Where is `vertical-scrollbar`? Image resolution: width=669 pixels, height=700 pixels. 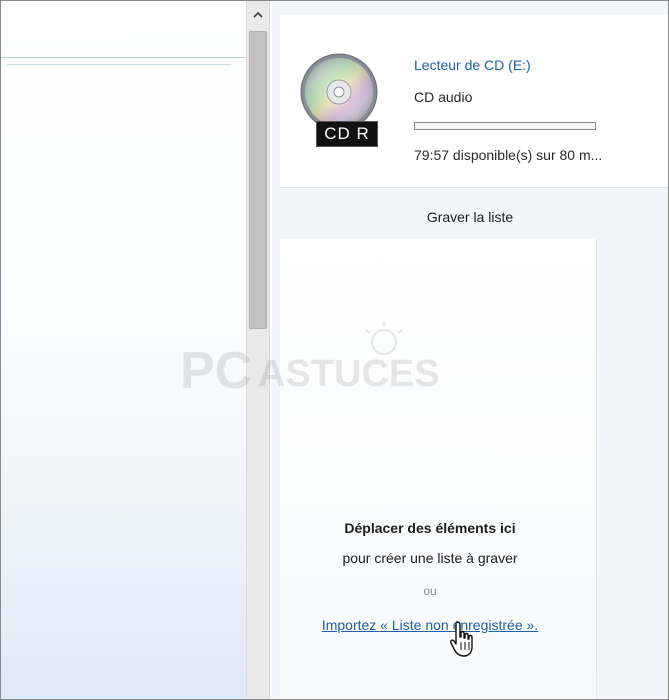
vertical-scrollbar is located at coordinates (258, 350).